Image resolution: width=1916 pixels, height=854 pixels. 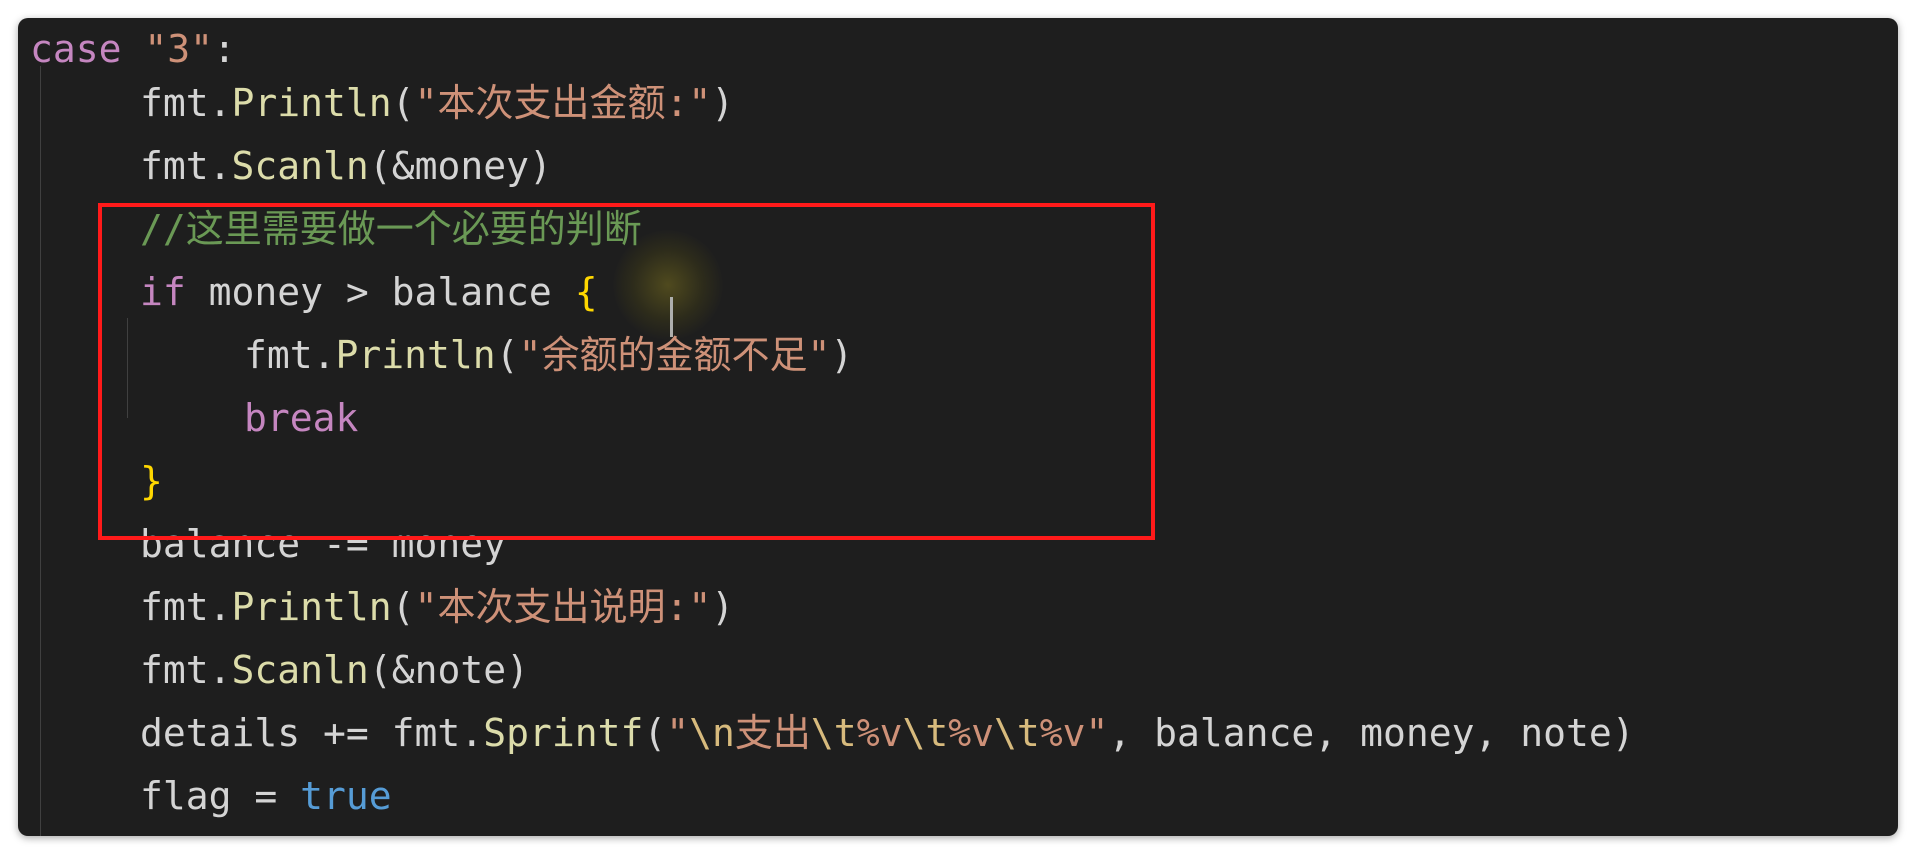 What do you see at coordinates (563, 733) in the screenshot?
I see `function-name: Sprintf` at bounding box center [563, 733].